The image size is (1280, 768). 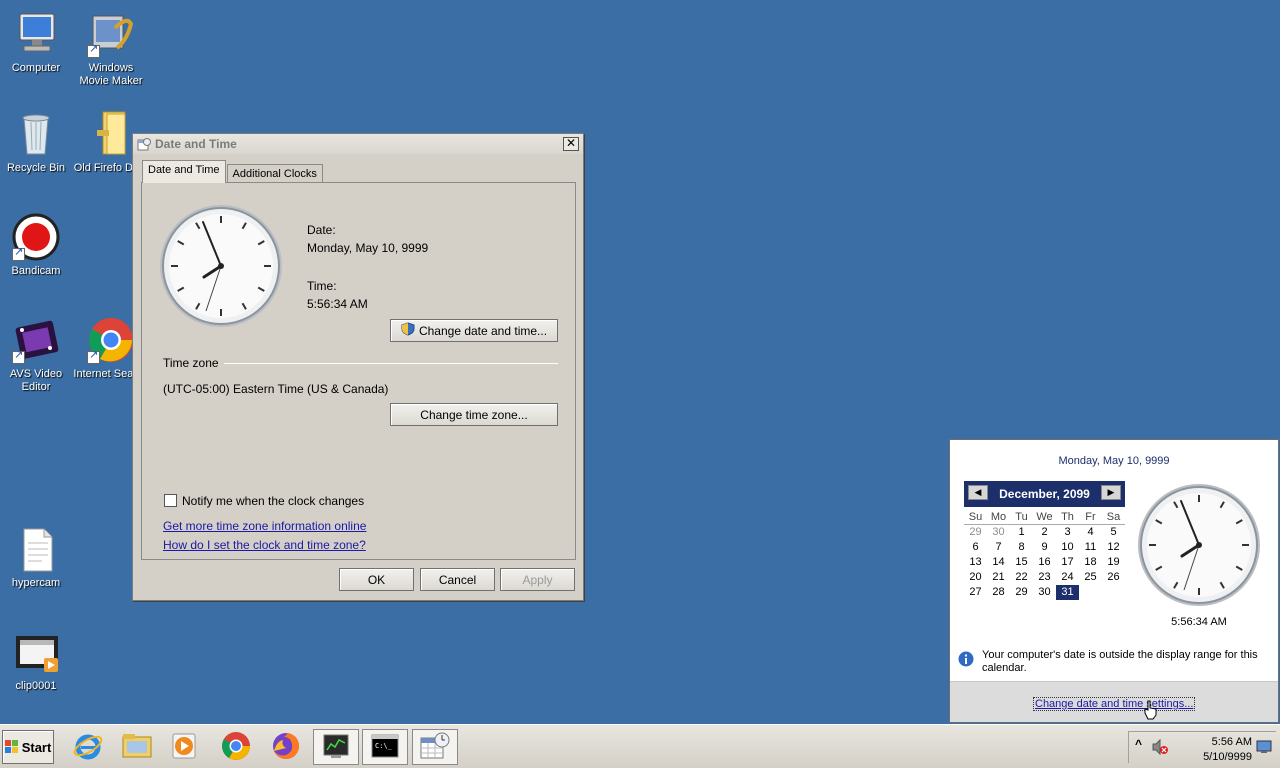 I want to click on calendar-day: 6, so click(x=975, y=547).